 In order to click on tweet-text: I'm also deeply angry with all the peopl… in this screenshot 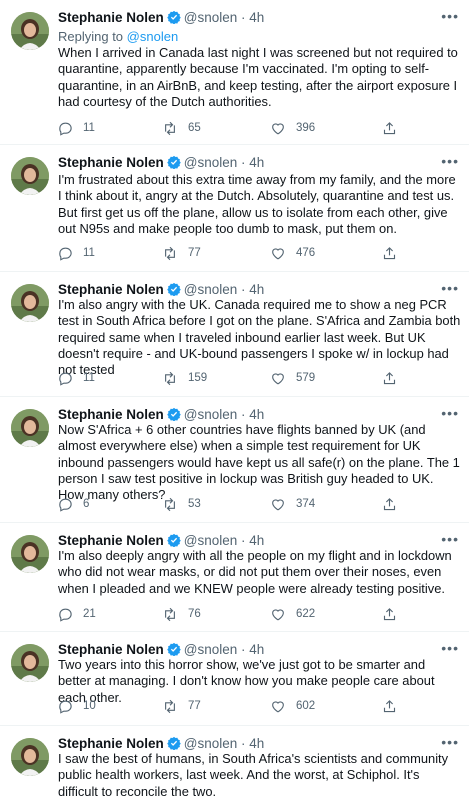, I will do `click(255, 572)`.